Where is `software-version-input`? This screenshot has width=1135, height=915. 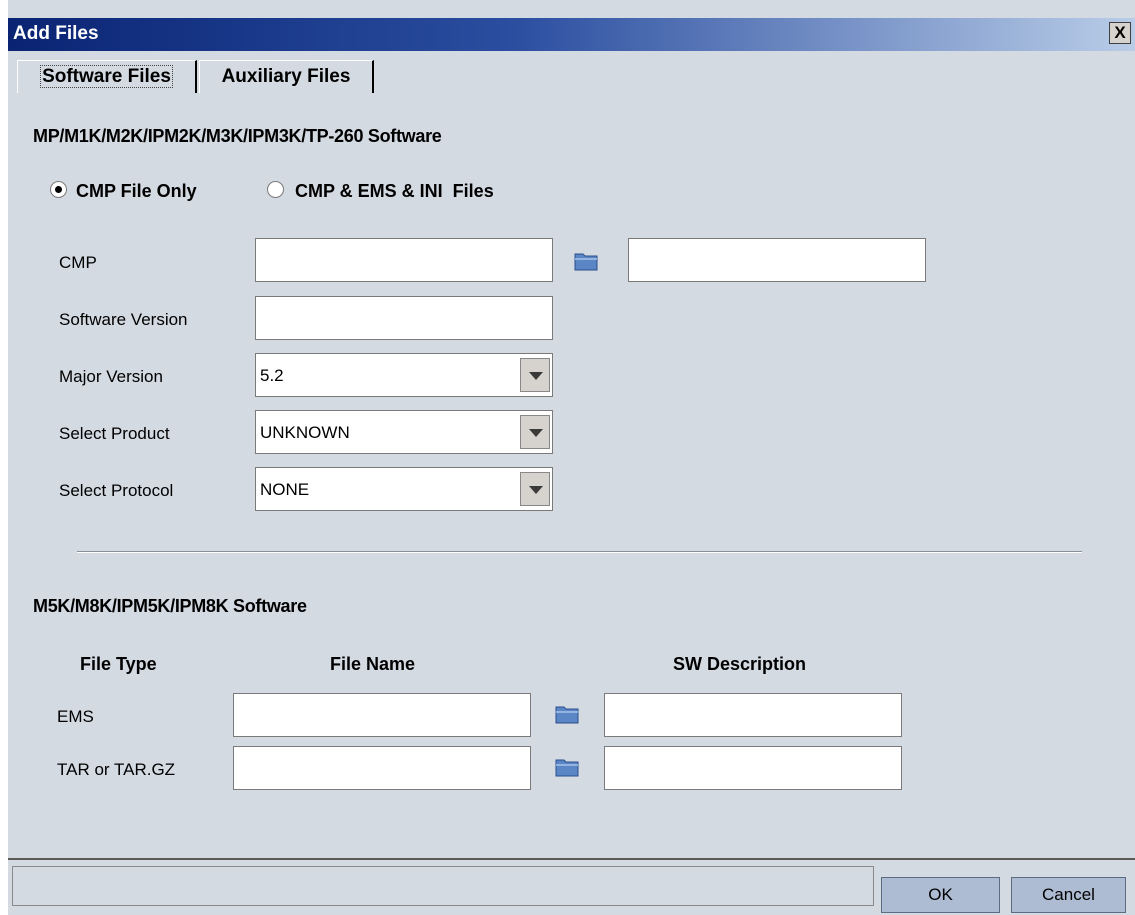
software-version-input is located at coordinates (404, 318).